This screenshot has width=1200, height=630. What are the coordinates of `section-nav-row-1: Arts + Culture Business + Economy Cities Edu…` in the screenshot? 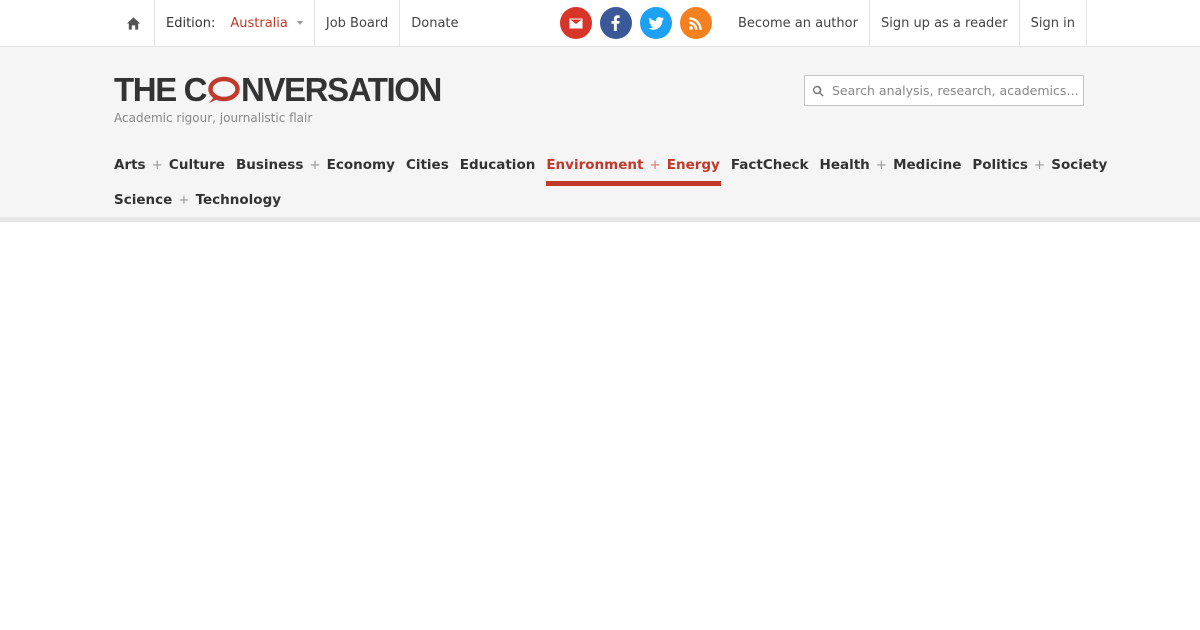 It's located at (610, 166).